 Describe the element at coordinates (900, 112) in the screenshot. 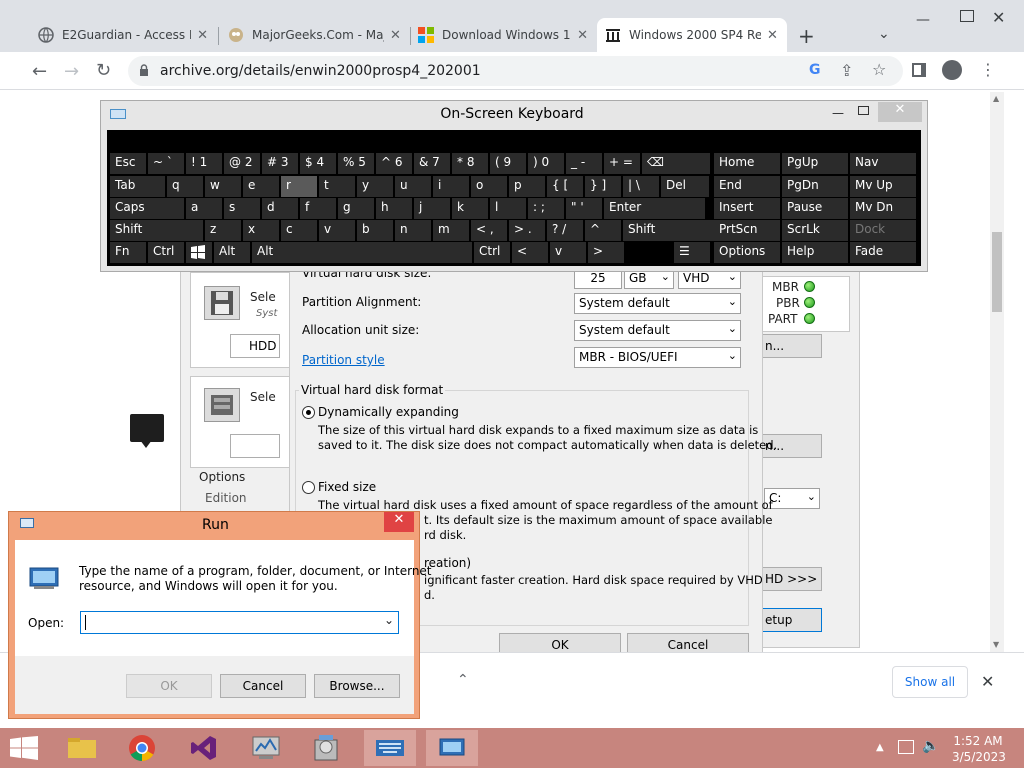

I see `osk-close-icon: ✕` at that location.